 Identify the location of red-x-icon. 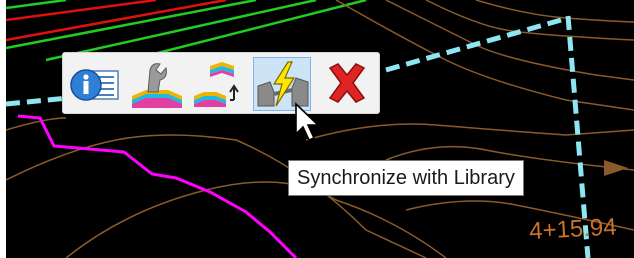
(347, 83).